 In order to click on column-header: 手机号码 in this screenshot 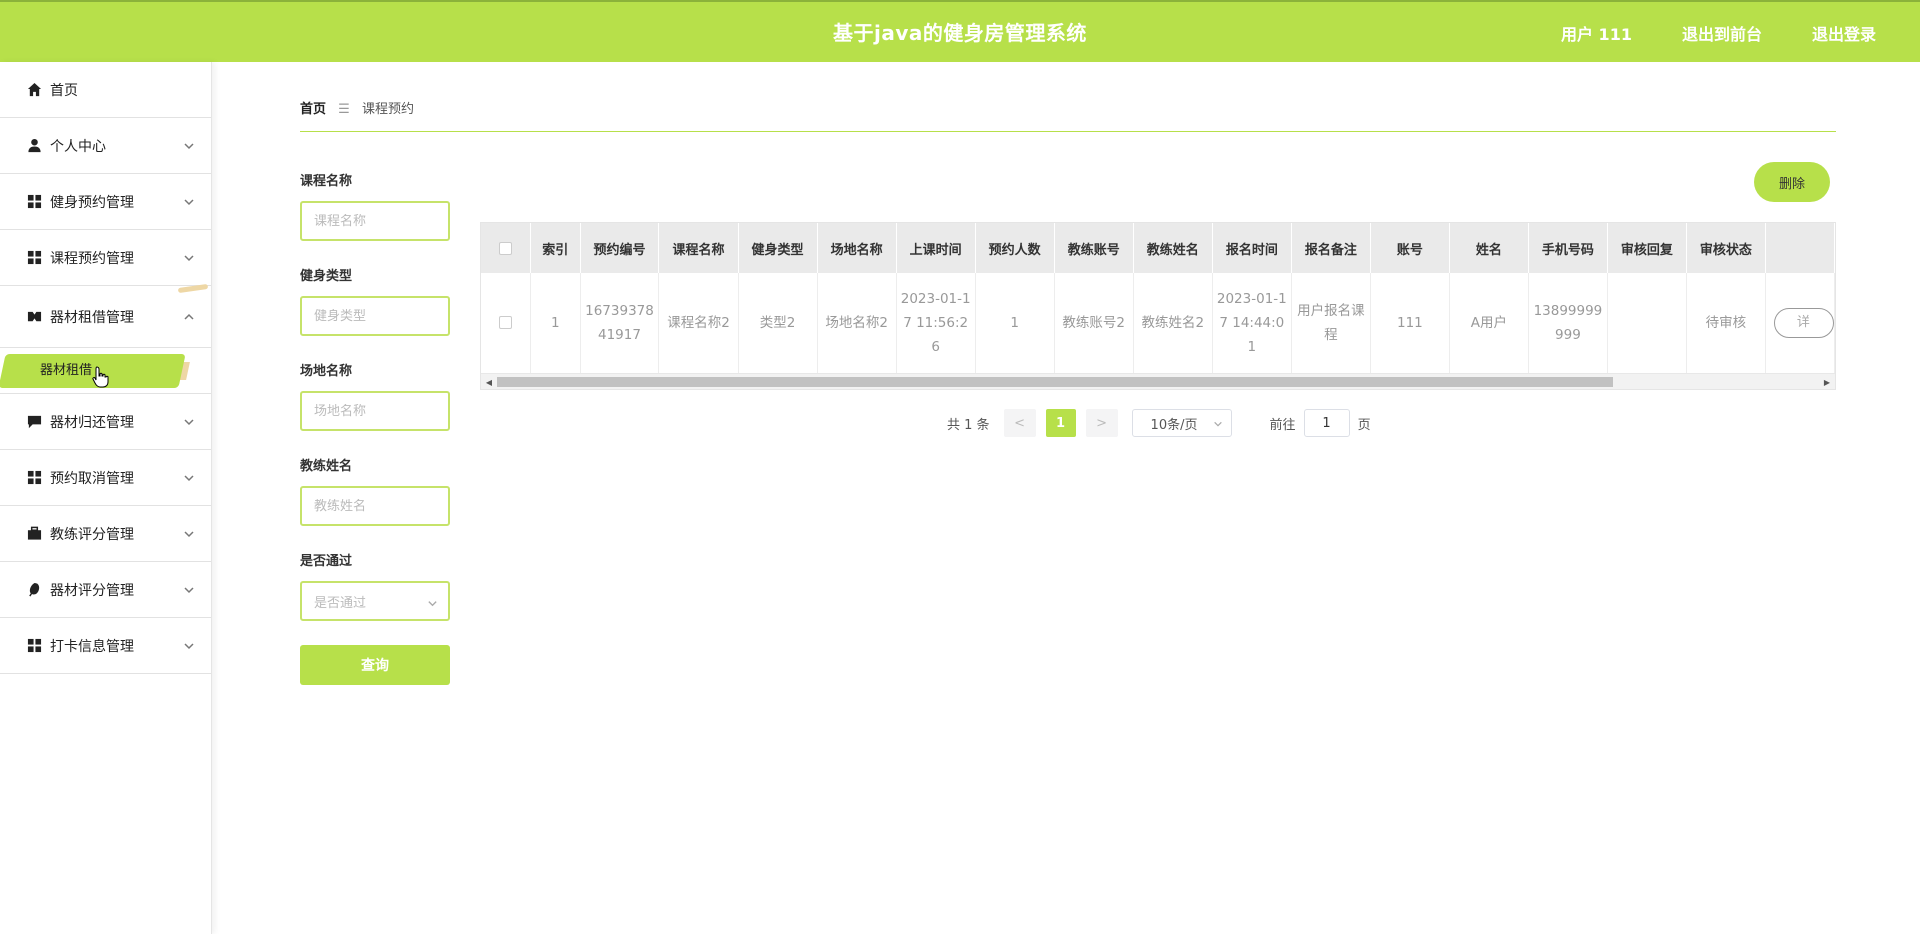, I will do `click(1568, 248)`.